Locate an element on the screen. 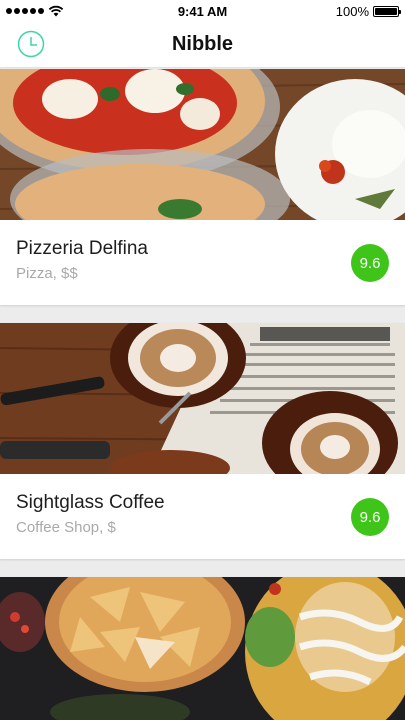 The width and height of the screenshot is (405, 720). place-info: Sightglass Coffee Coffee Shop, $ 9.6 is located at coordinates (202, 516).